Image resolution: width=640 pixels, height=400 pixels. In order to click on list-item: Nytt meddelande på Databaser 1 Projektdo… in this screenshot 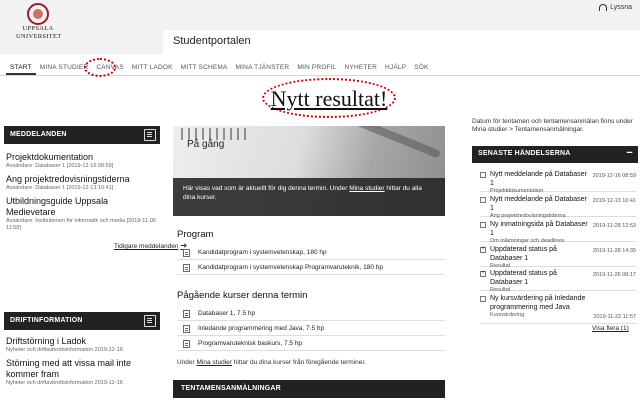, I will do `click(558, 182)`.